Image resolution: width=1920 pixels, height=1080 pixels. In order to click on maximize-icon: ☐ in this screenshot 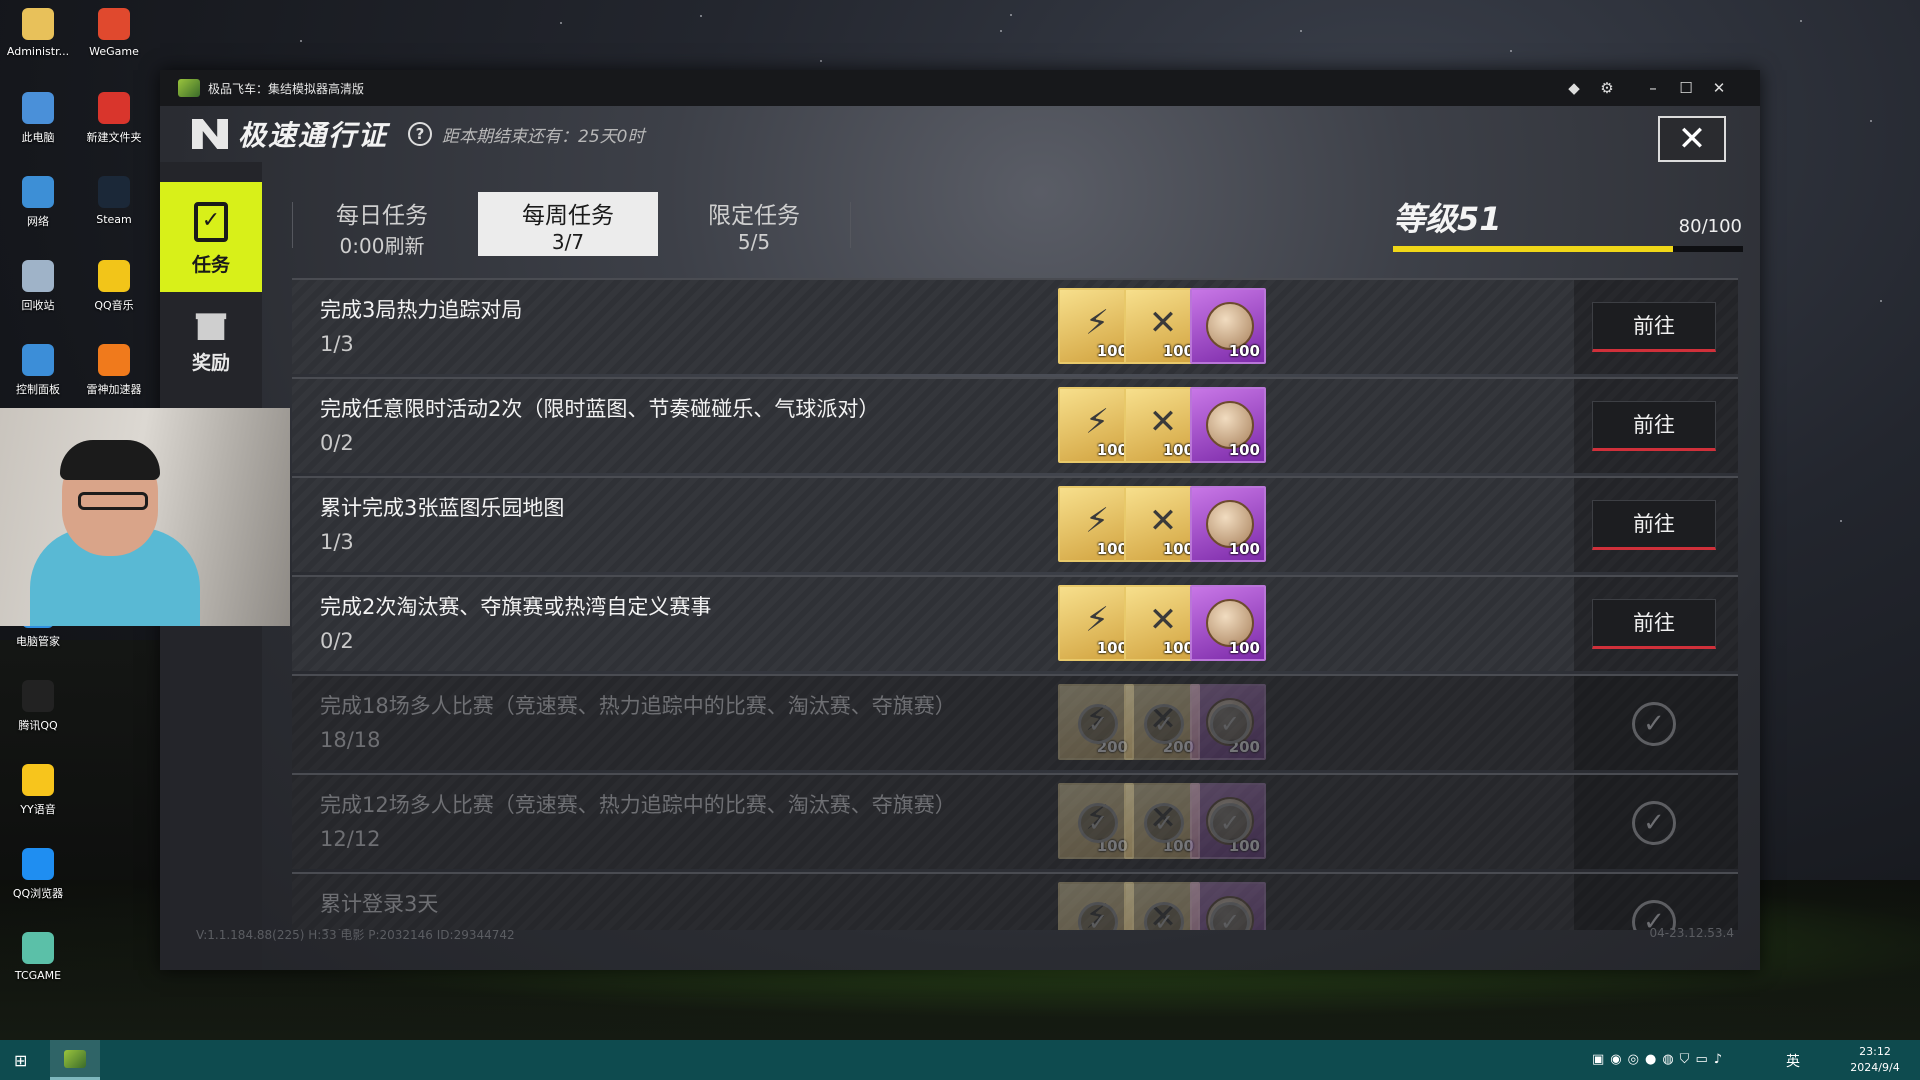, I will do `click(1686, 88)`.